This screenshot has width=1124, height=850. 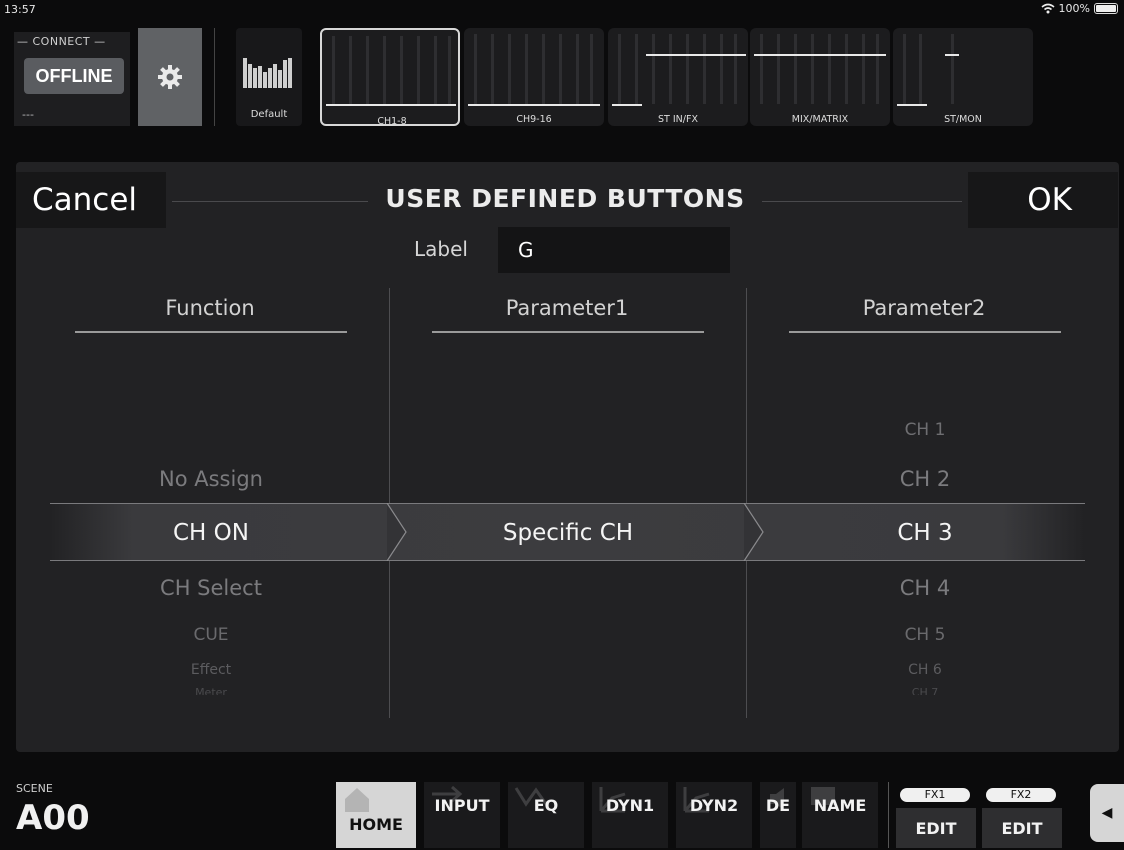 I want to click on bank-mix-matrix: MIX/MATRIX, so click(x=820, y=77).